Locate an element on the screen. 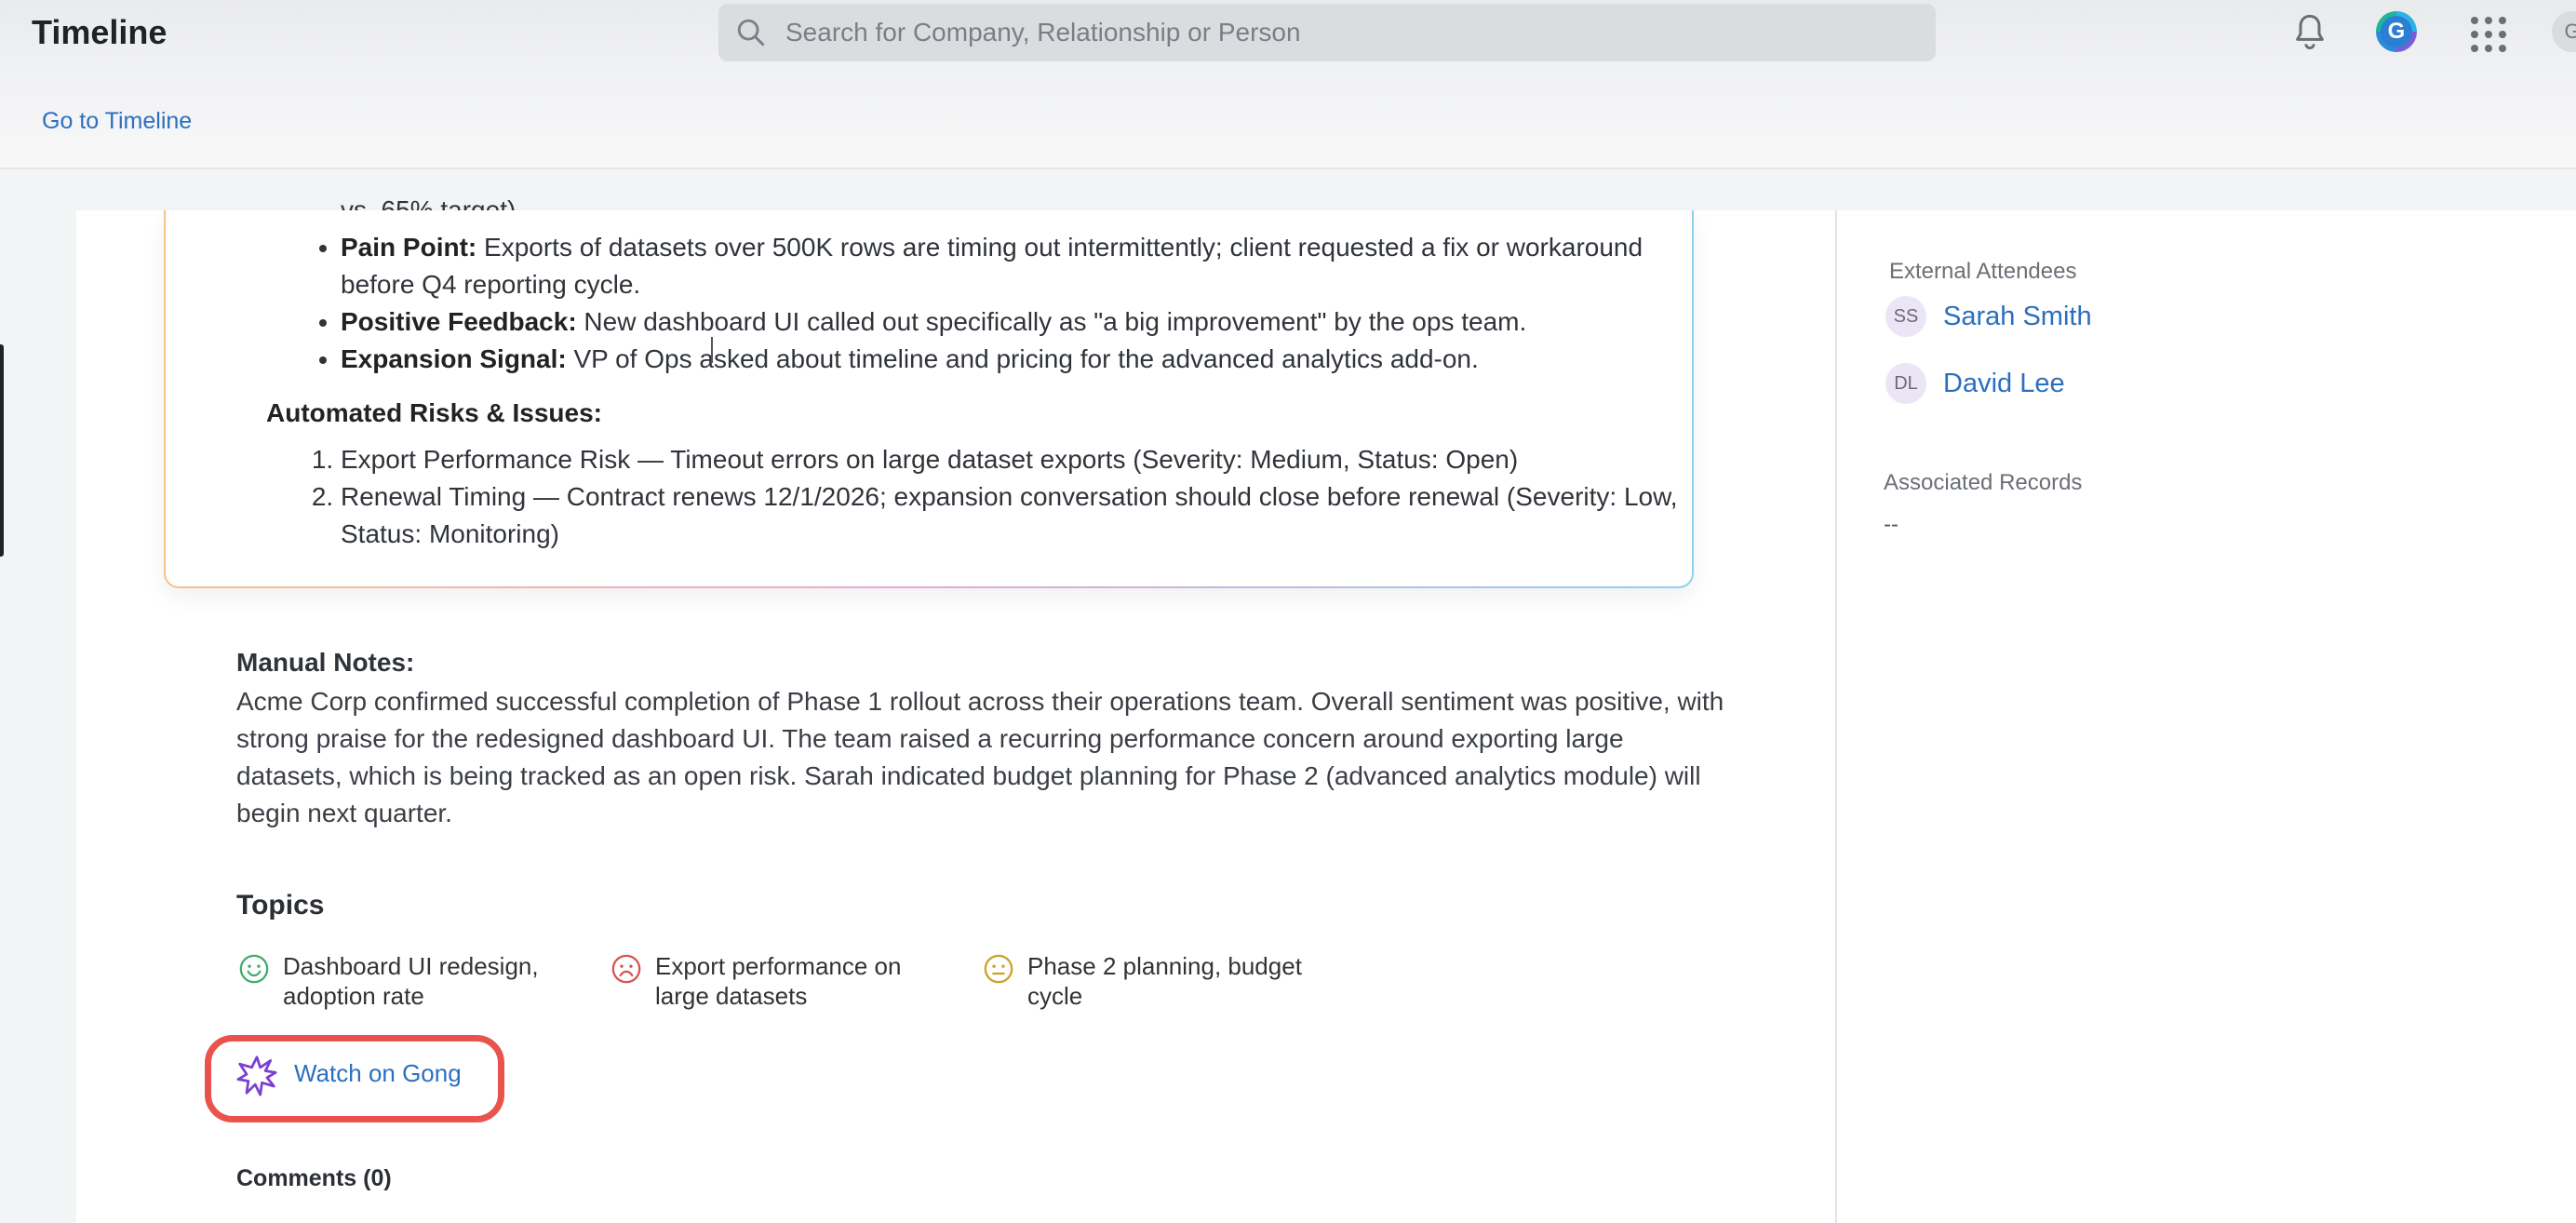 This screenshot has width=2576, height=1223. topic-item: Export performance on large datasets is located at coordinates (772, 981).